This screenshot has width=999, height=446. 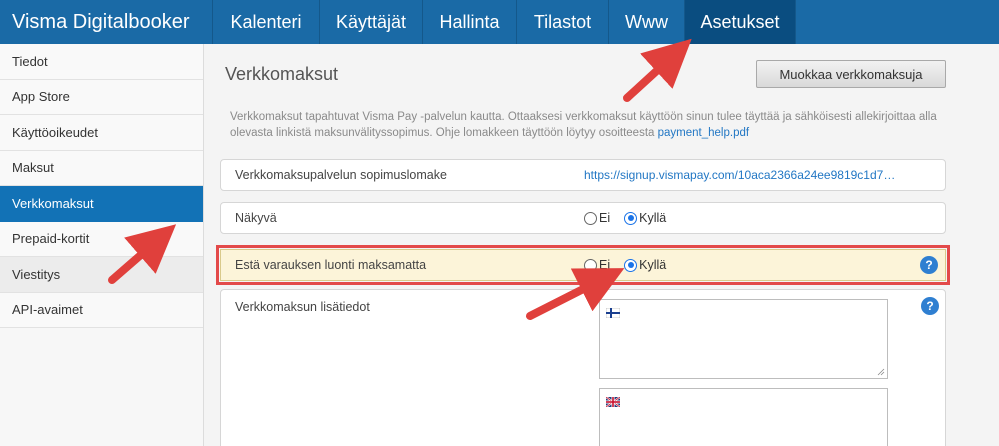 What do you see at coordinates (563, 22) in the screenshot?
I see `nav-tab-tilastot: Tilastot` at bounding box center [563, 22].